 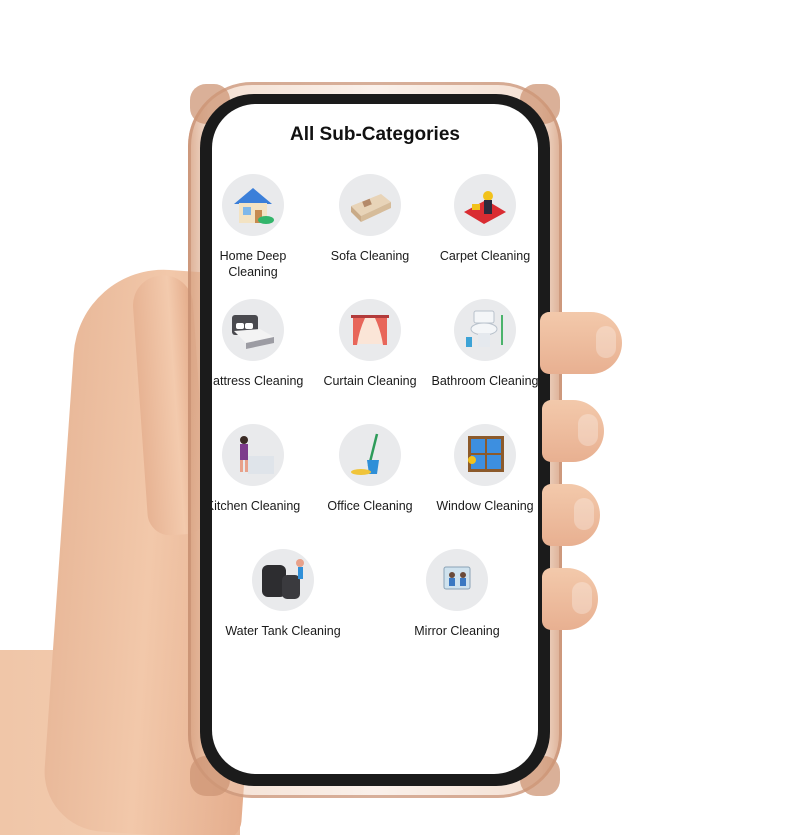 I want to click on page-title: All Sub-Categories, so click(x=375, y=134).